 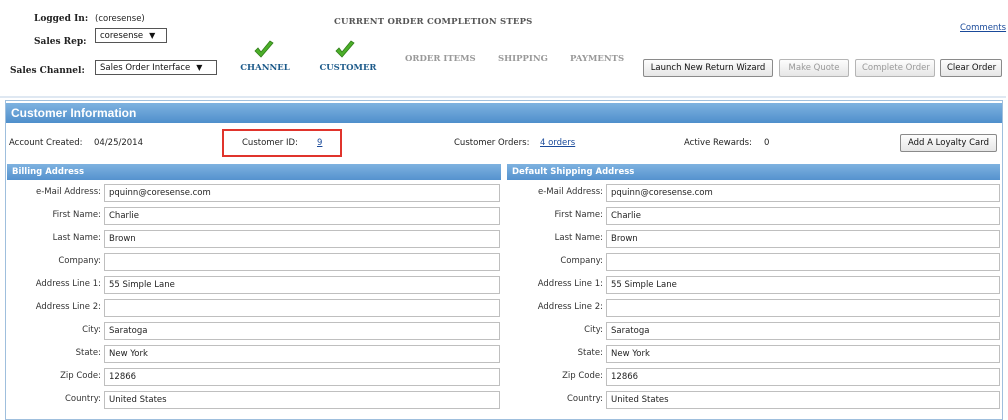 I want to click on shipping-state-input: New York, so click(x=803, y=354).